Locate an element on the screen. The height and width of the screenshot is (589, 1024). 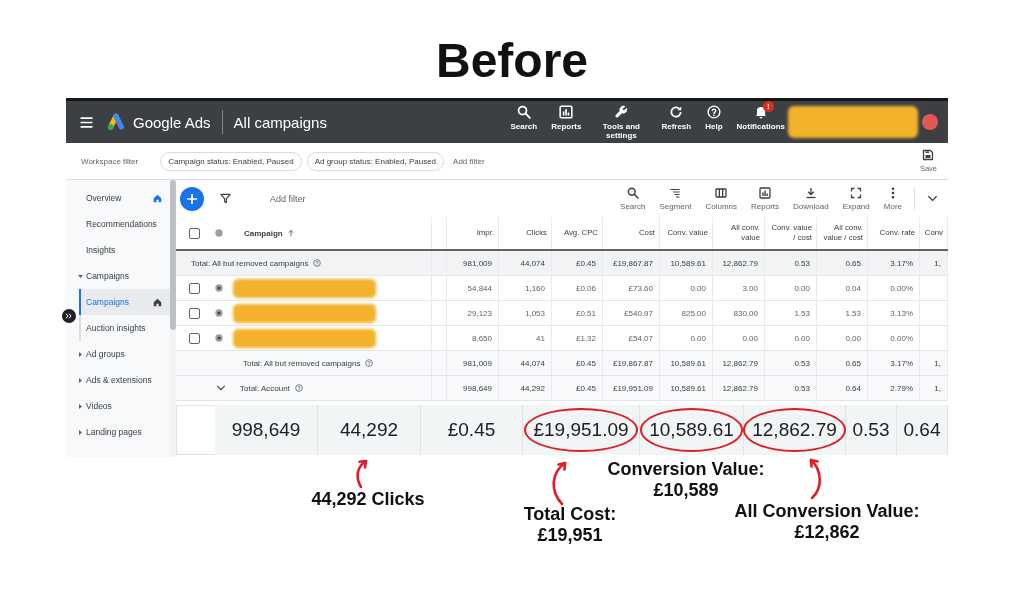
table-cell: £0.51 is located at coordinates (577, 313).